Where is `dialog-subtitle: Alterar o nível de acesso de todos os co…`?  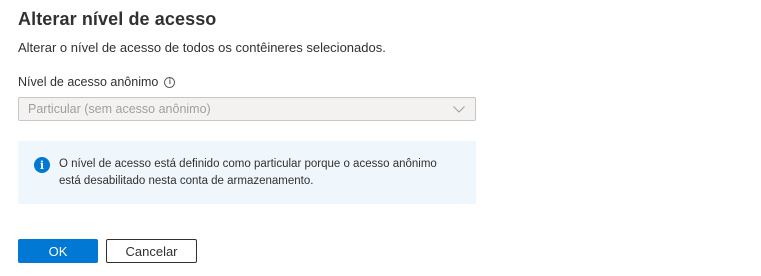
dialog-subtitle: Alterar o nível de acesso de todos os co… is located at coordinates (202, 47).